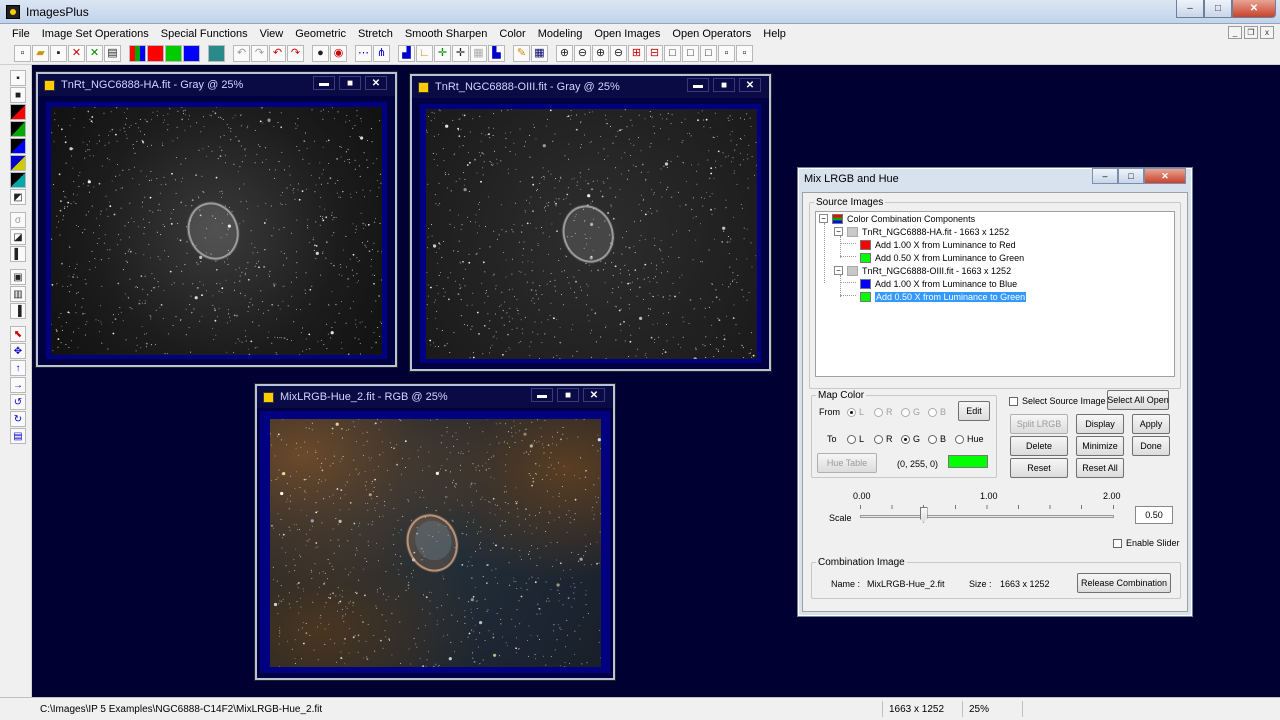  I want to click on image-oiii-close-button: ✕, so click(750, 85).